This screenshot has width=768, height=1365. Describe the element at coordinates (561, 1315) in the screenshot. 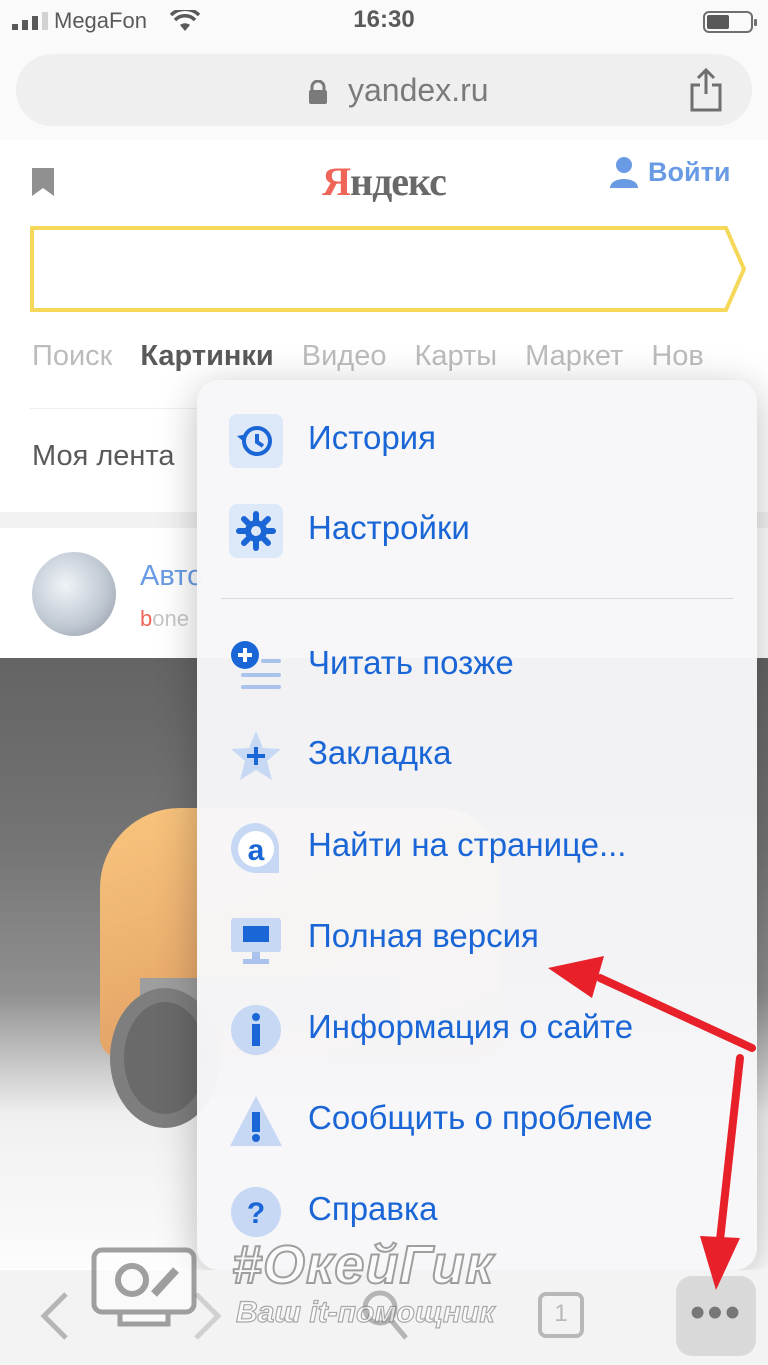

I see `tabs-button: 1` at that location.